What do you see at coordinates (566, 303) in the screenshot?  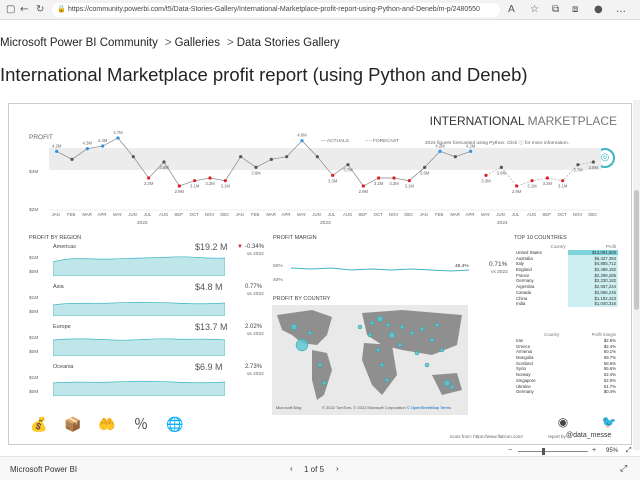 I see `table-row: India $1,040,316` at bounding box center [566, 303].